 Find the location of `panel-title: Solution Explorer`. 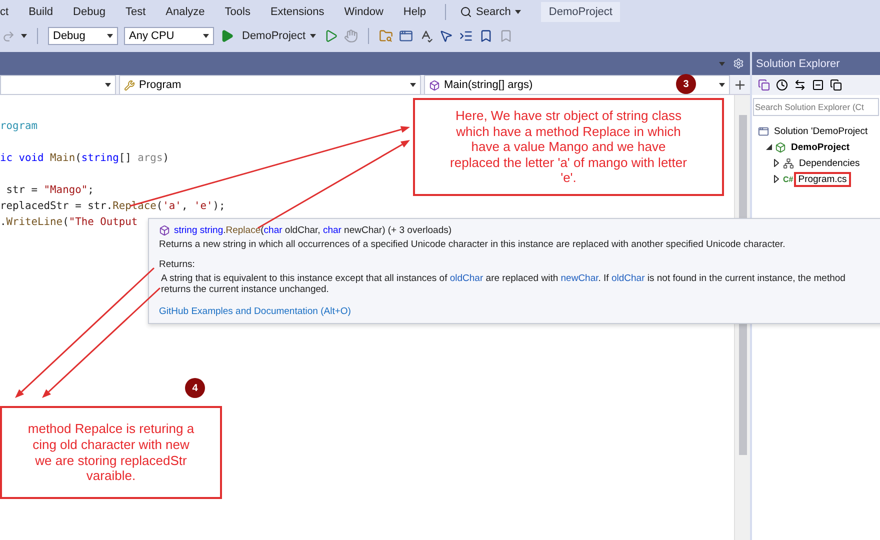

panel-title: Solution Explorer is located at coordinates (816, 63).